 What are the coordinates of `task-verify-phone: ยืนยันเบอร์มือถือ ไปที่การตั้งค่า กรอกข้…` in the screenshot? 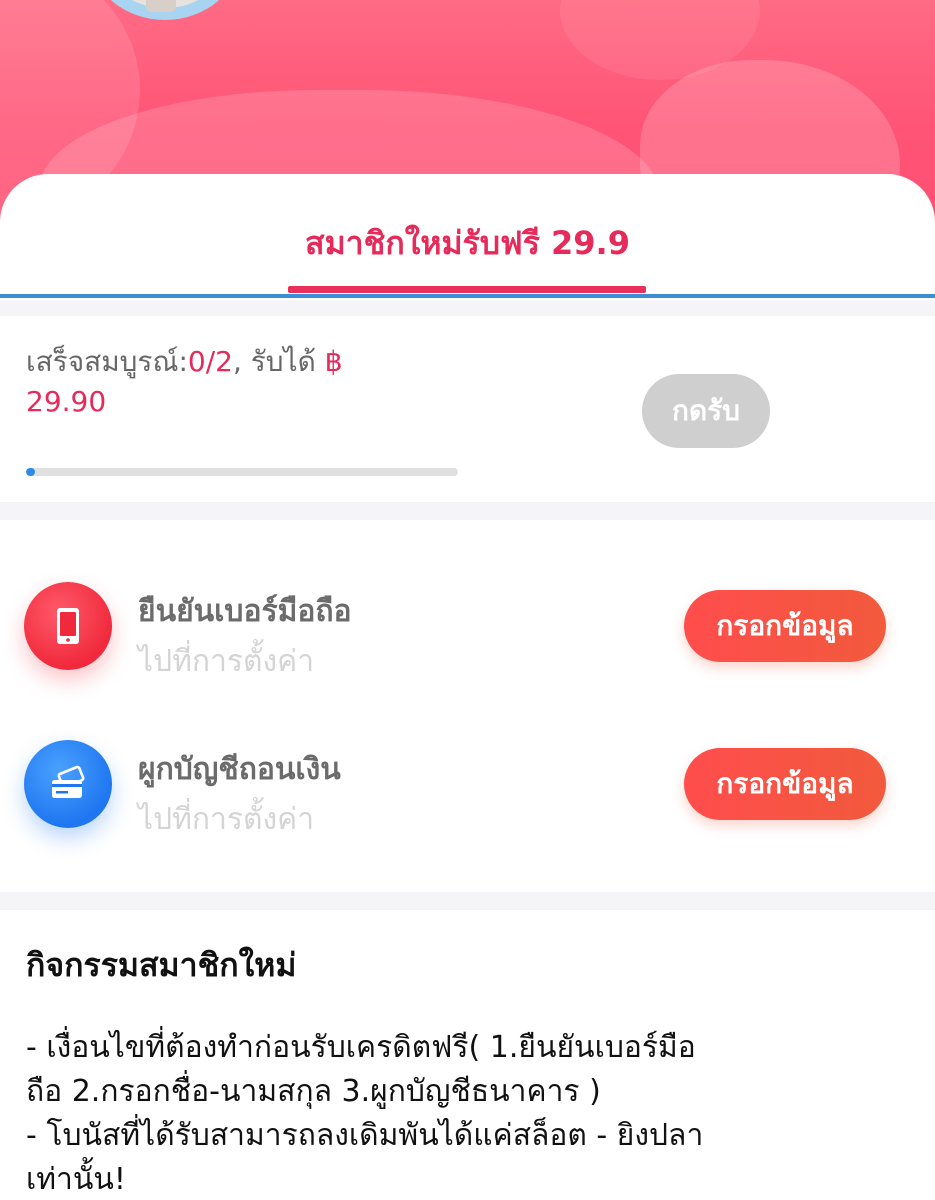 It's located at (467, 642).